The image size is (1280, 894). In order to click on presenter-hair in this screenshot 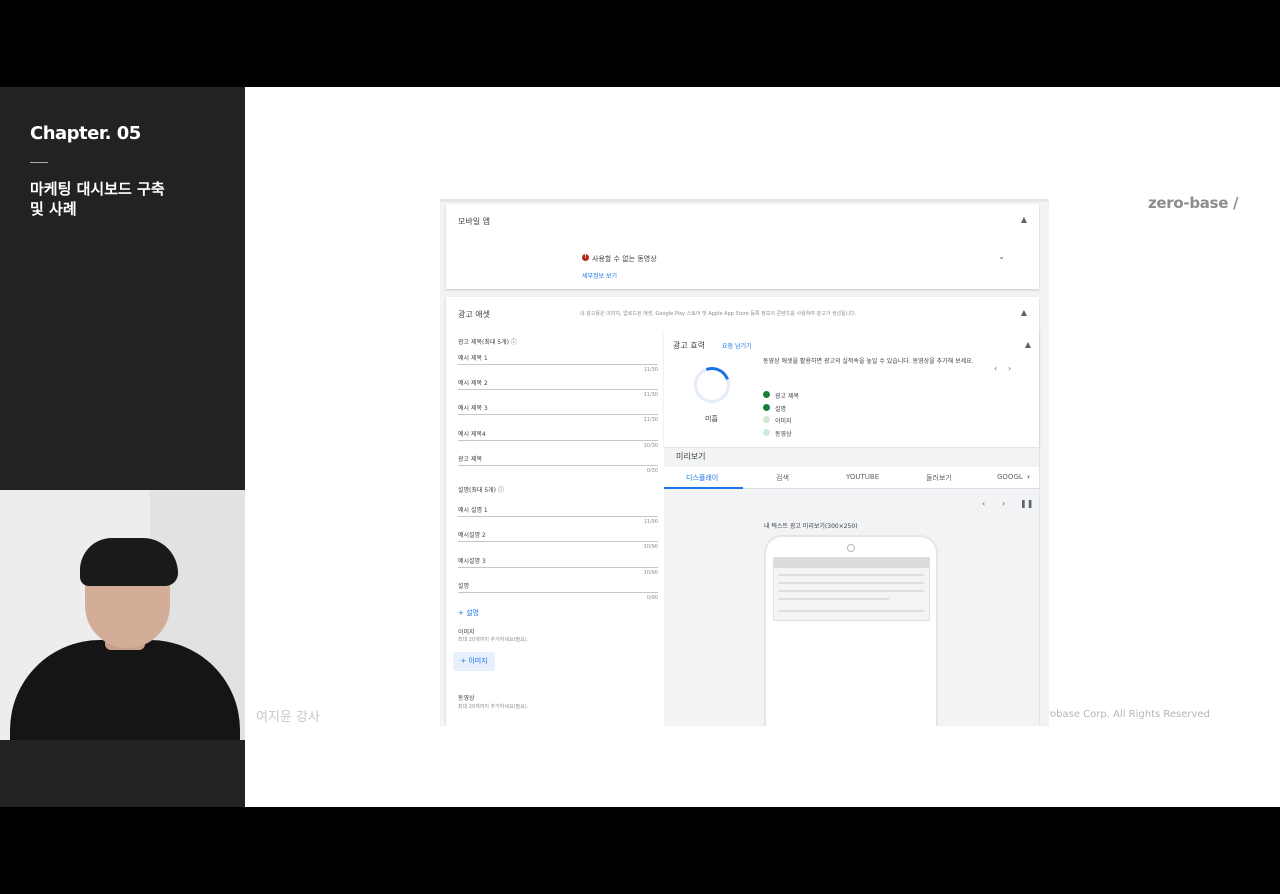, I will do `click(129, 562)`.